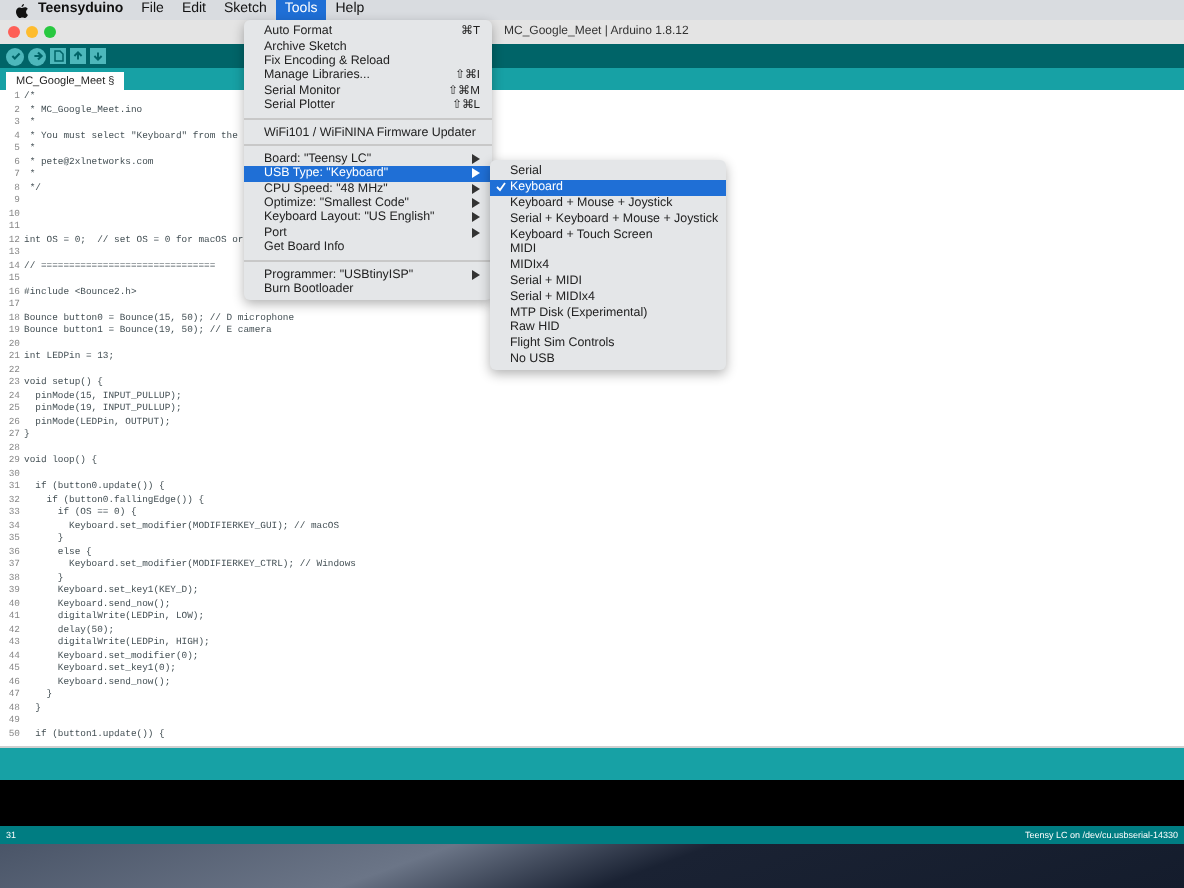 This screenshot has width=1184, height=888. What do you see at coordinates (15, 56) in the screenshot?
I see `verify-button` at bounding box center [15, 56].